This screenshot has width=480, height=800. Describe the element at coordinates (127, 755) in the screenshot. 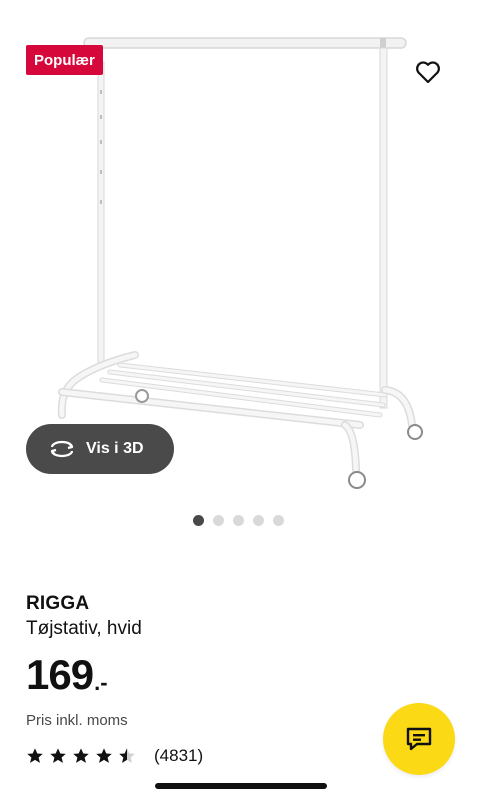

I see `star-half-icon` at that location.